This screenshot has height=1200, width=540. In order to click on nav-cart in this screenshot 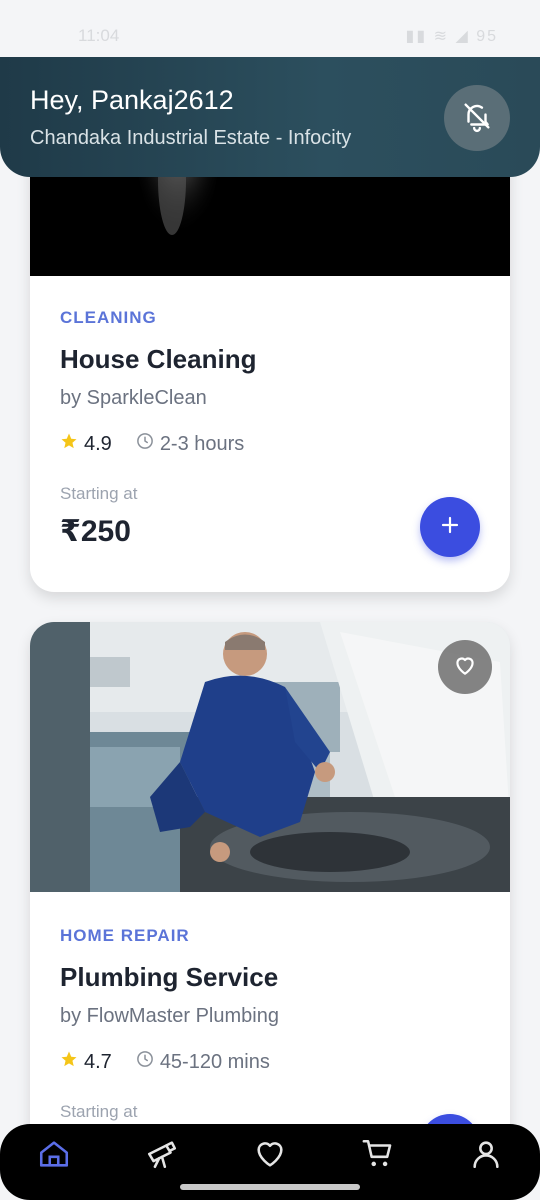, I will do `click(378, 1156)`.